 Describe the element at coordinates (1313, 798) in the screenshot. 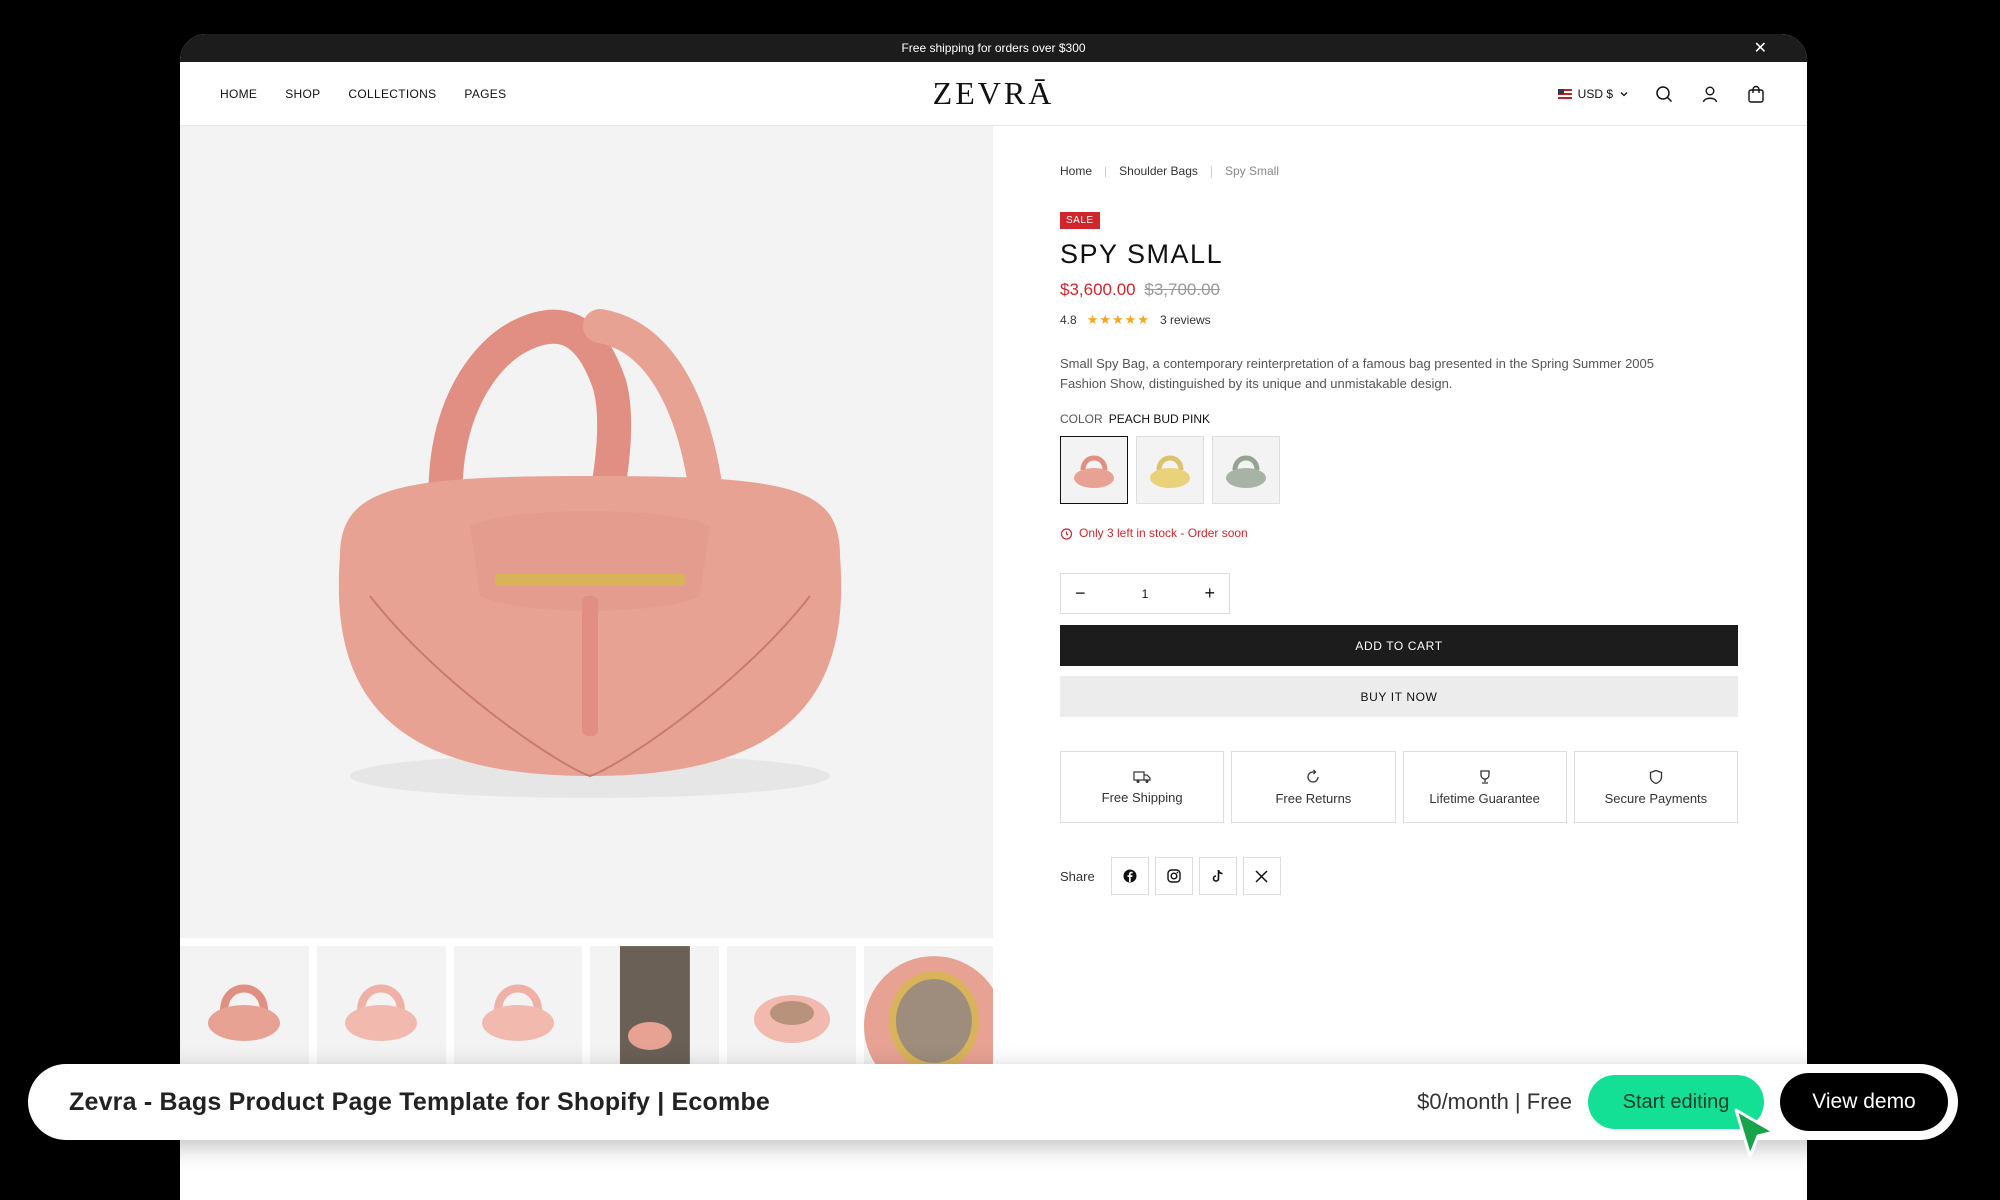

I see `feature-label: Free Returns` at that location.